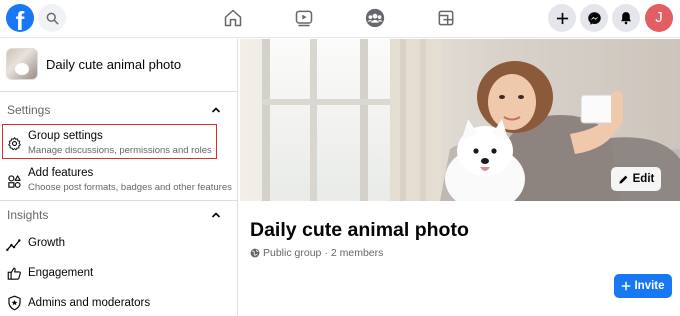 The width and height of the screenshot is (680, 316). I want to click on search-button, so click(52, 18).